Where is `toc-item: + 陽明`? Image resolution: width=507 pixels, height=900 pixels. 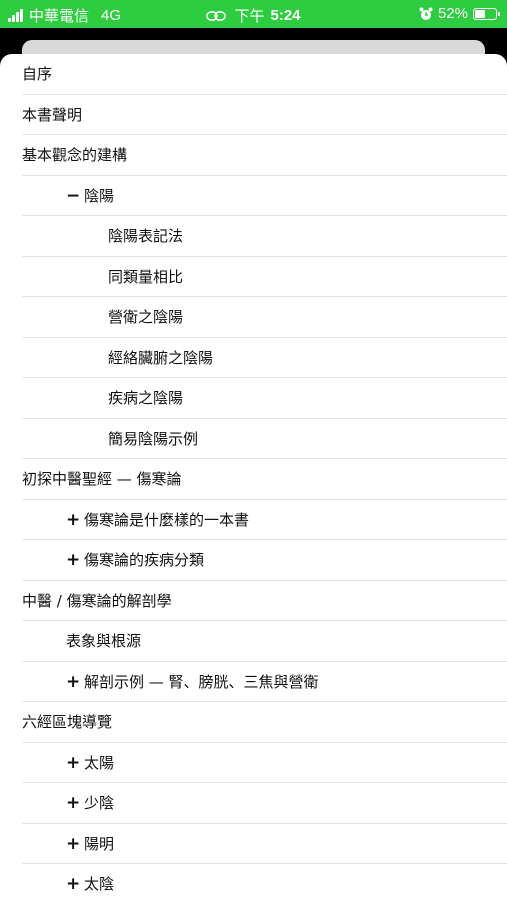
toc-item: + 陽明 is located at coordinates (253, 844).